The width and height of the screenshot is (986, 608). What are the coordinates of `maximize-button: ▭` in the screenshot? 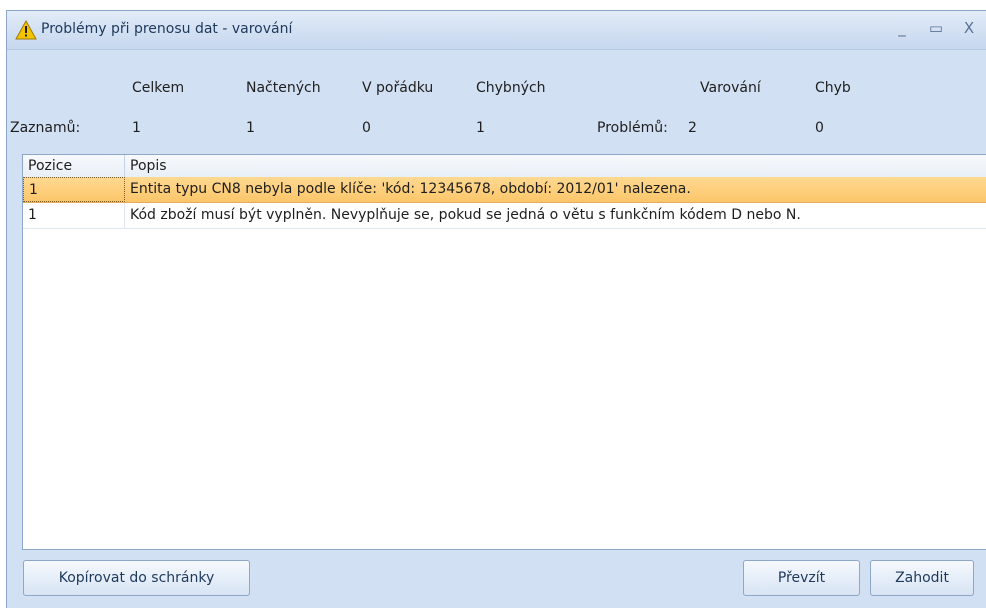 It's located at (936, 28).